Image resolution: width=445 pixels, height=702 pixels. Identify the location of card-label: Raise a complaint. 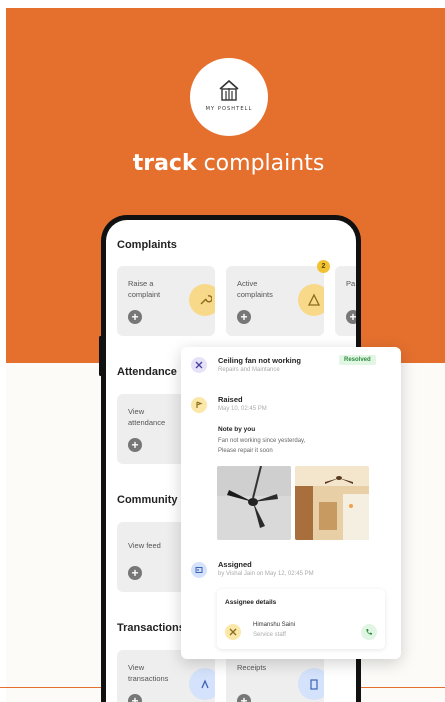
(144, 289).